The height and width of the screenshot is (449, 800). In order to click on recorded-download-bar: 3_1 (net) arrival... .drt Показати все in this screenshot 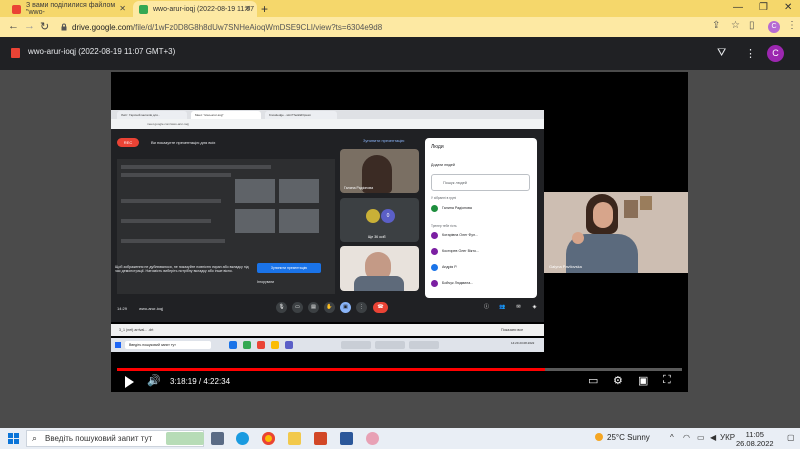, I will do `click(327, 330)`.